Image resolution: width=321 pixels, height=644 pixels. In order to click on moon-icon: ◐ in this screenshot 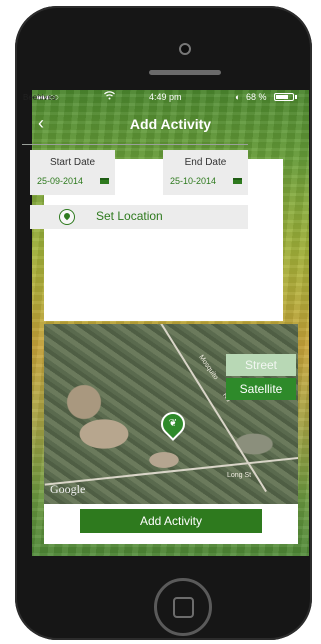, I will do `click(238, 97)`.